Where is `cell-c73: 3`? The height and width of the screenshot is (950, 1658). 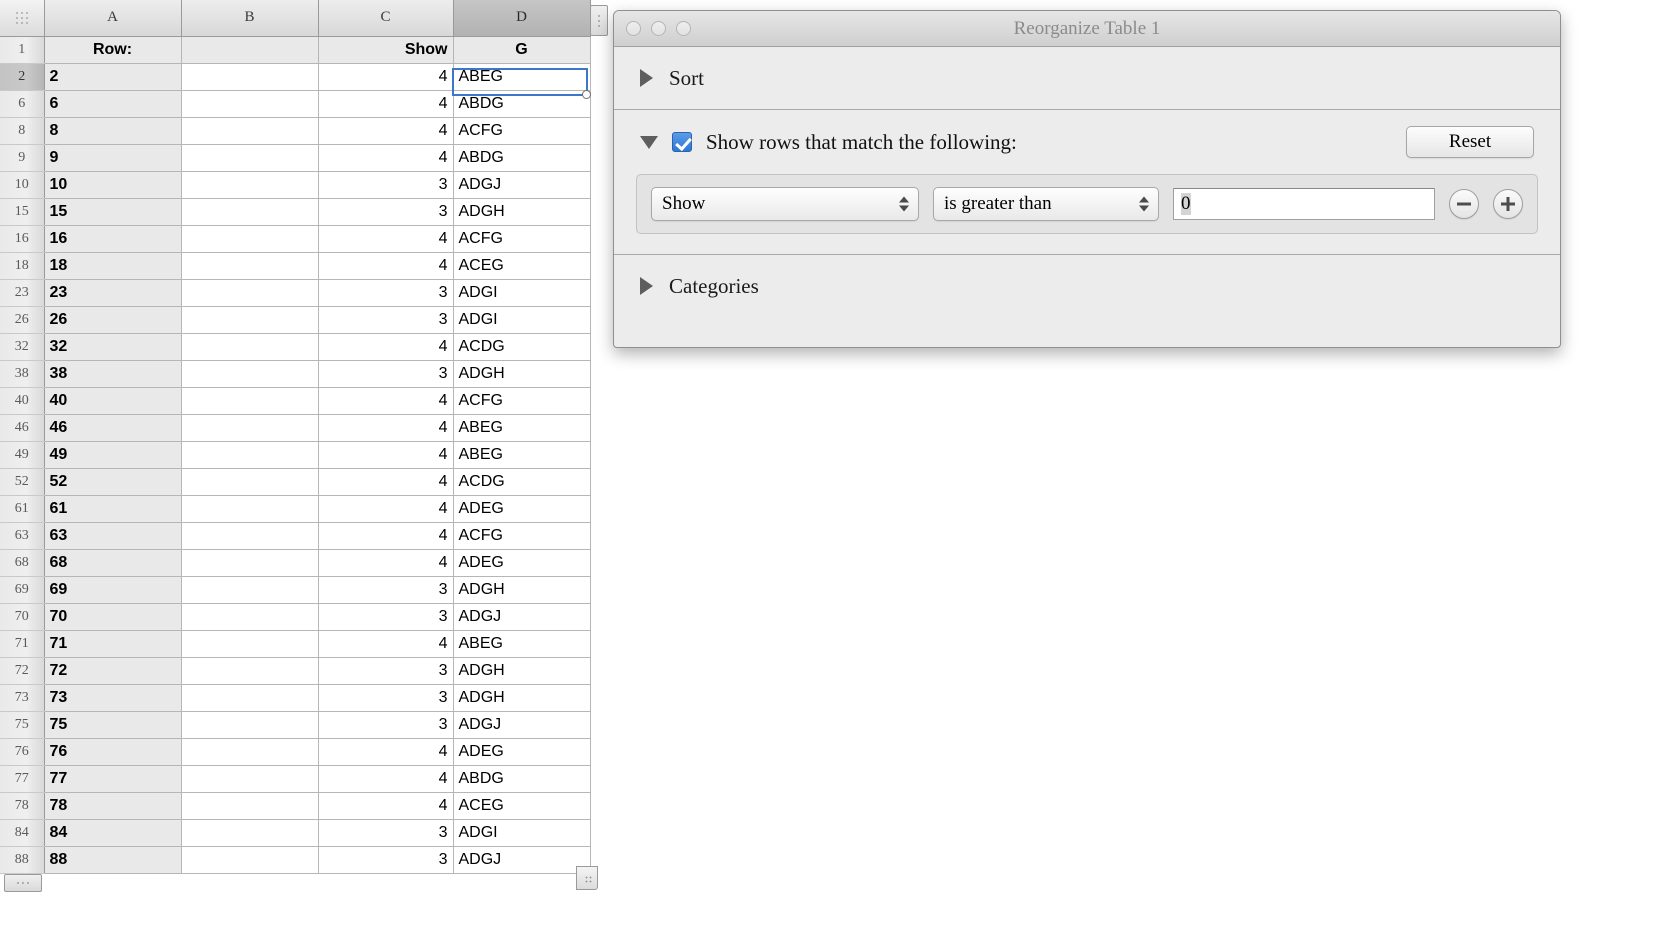
cell-c73: 3 is located at coordinates (386, 698).